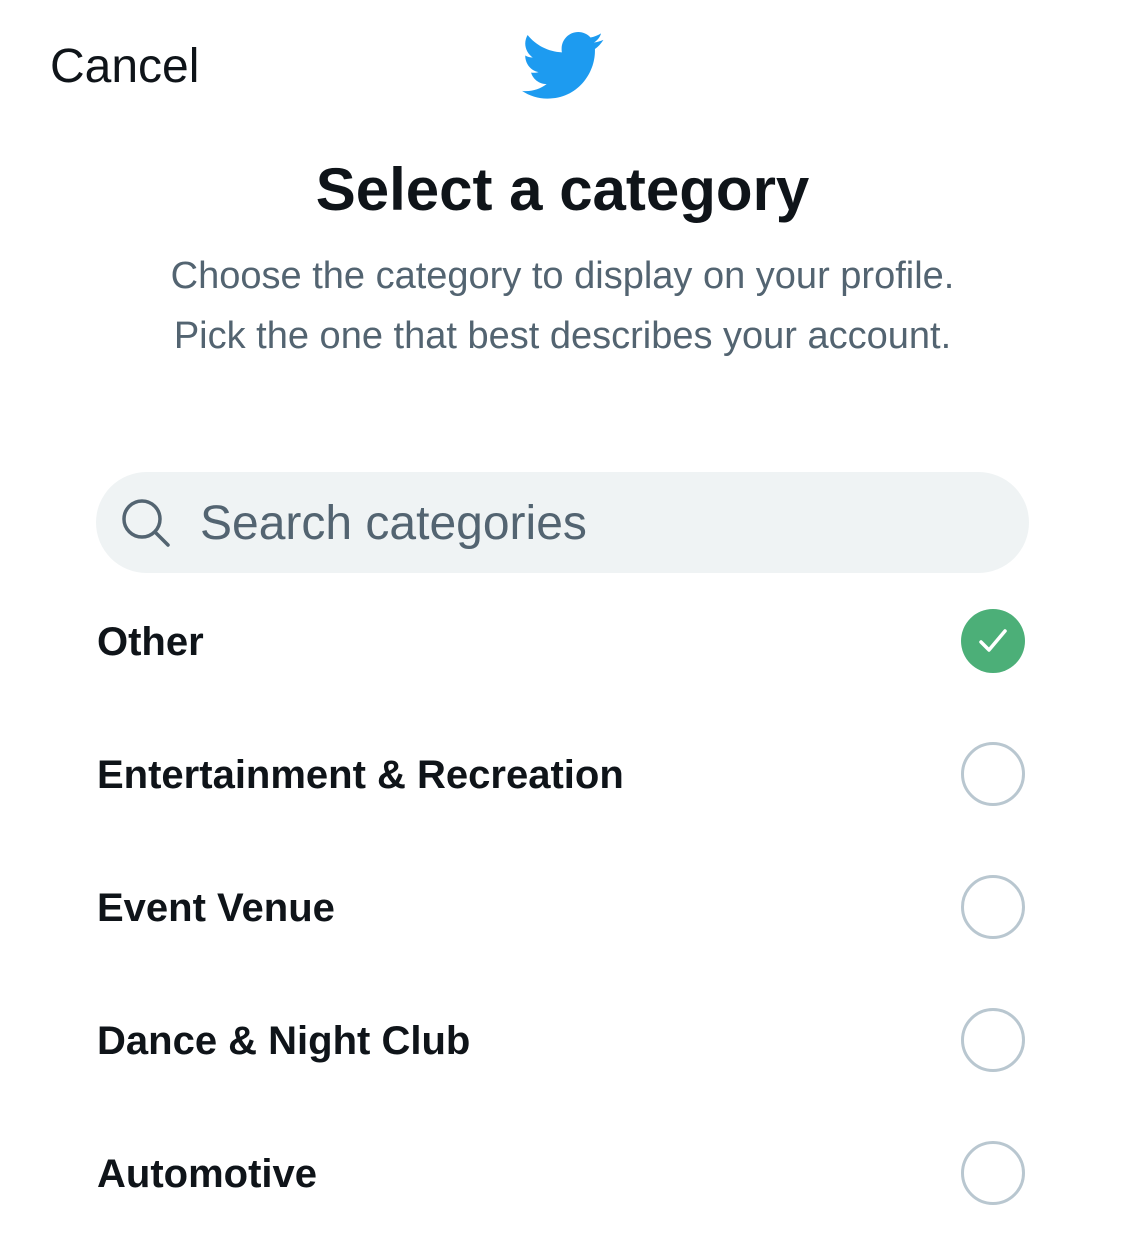 Image resolution: width=1125 pixels, height=1239 pixels. What do you see at coordinates (146, 523) in the screenshot?
I see `search-icon` at bounding box center [146, 523].